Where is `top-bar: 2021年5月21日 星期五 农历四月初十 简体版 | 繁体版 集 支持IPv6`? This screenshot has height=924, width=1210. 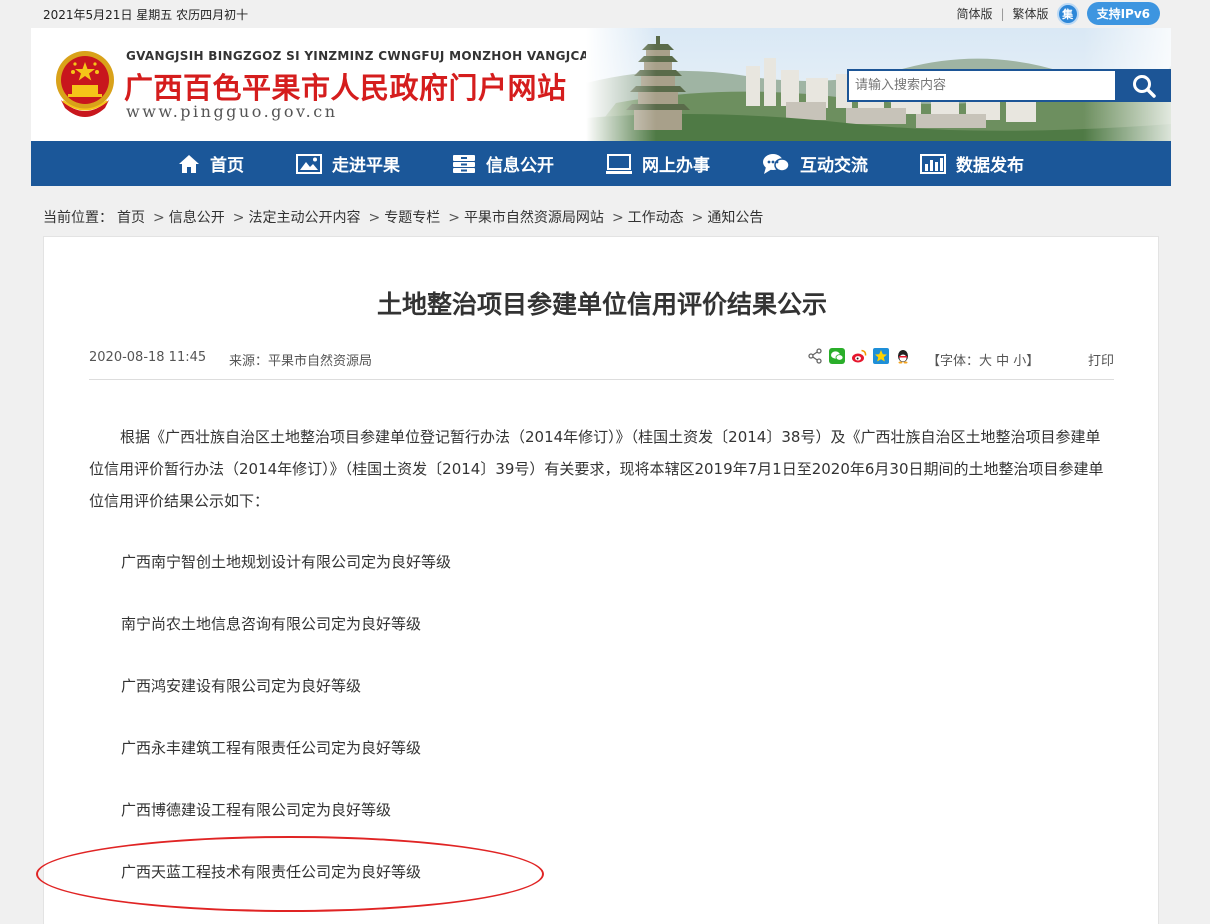 top-bar: 2021年5月21日 星期五 农历四月初十 简体版 | 繁体版 集 支持IPv6 is located at coordinates (605, 14).